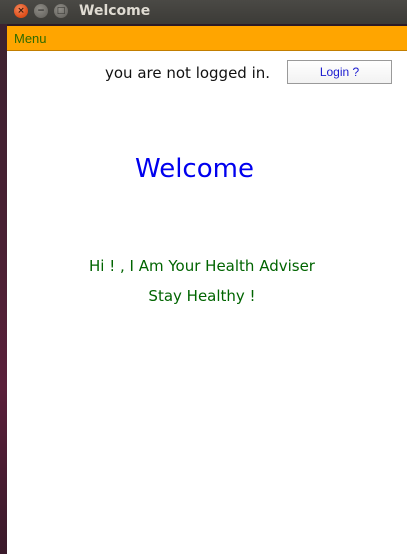  Describe the element at coordinates (339, 72) in the screenshot. I see `login-button: Login ?` at that location.